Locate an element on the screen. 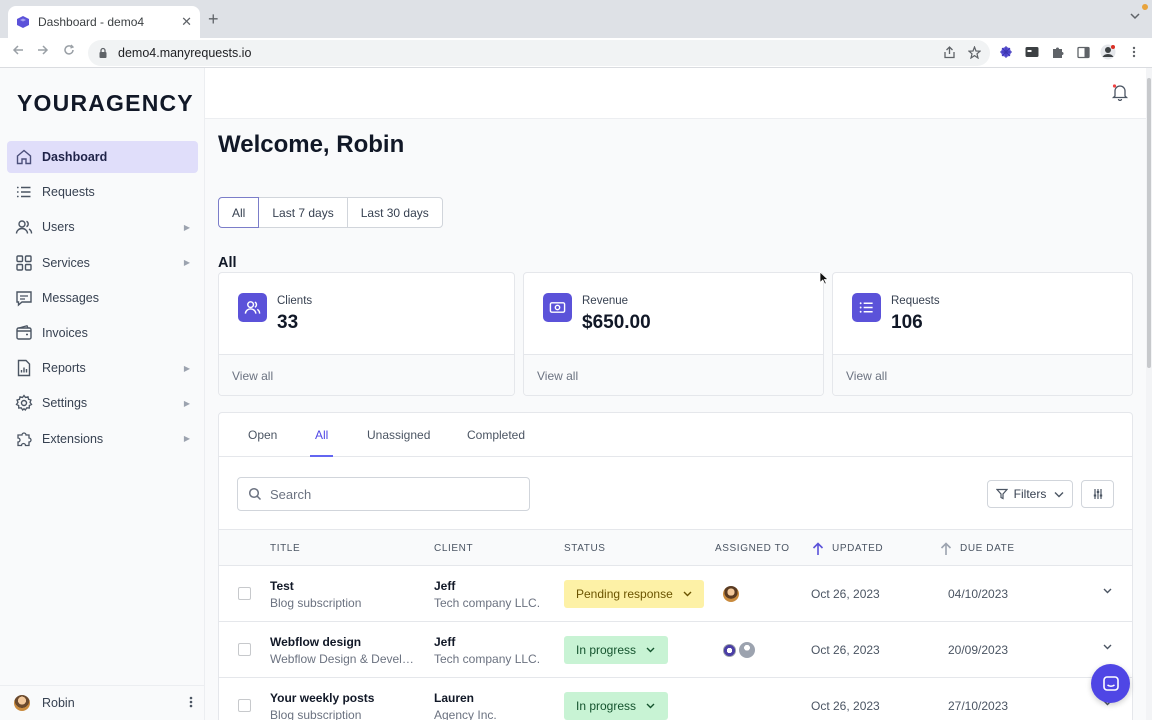 The height and width of the screenshot is (720, 1152). page-scrollbar is located at coordinates (1149, 394).